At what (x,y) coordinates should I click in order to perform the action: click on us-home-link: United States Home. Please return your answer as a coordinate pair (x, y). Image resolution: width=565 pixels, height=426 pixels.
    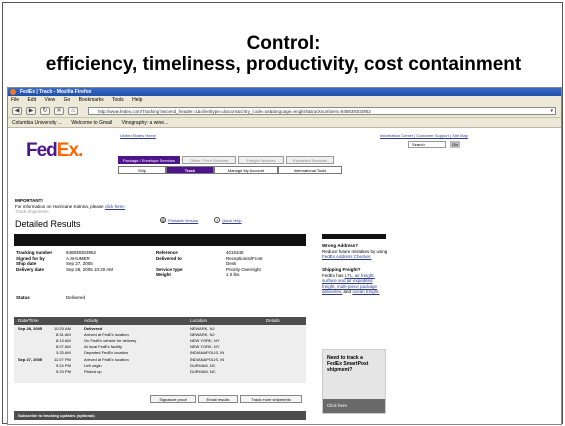
    Looking at the image, I should click on (138, 135).